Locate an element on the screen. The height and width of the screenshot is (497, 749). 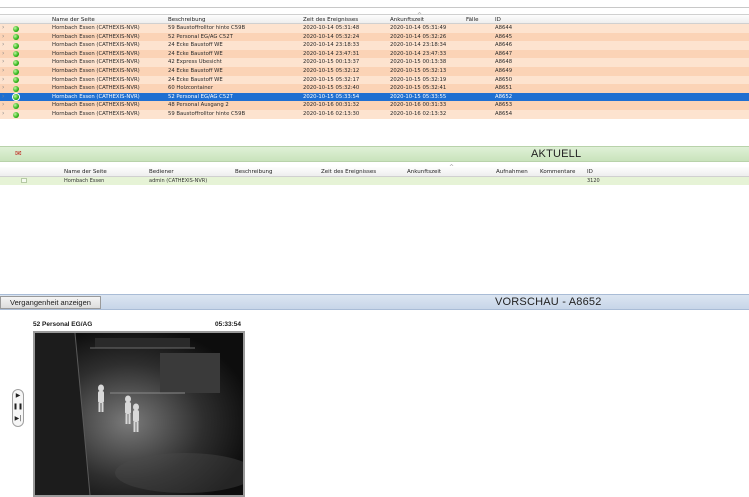
play-icon: ▶ is located at coordinates (18, 395).